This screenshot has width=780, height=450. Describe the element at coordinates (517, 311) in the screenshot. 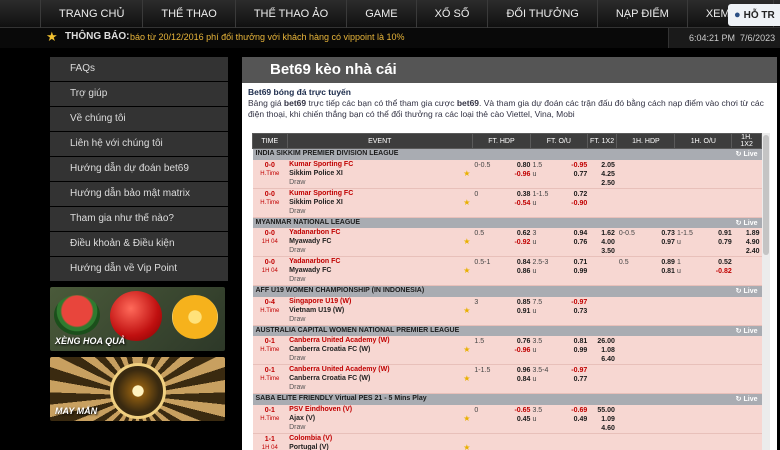

I see `odds-cell: 0.85 0.91` at that location.